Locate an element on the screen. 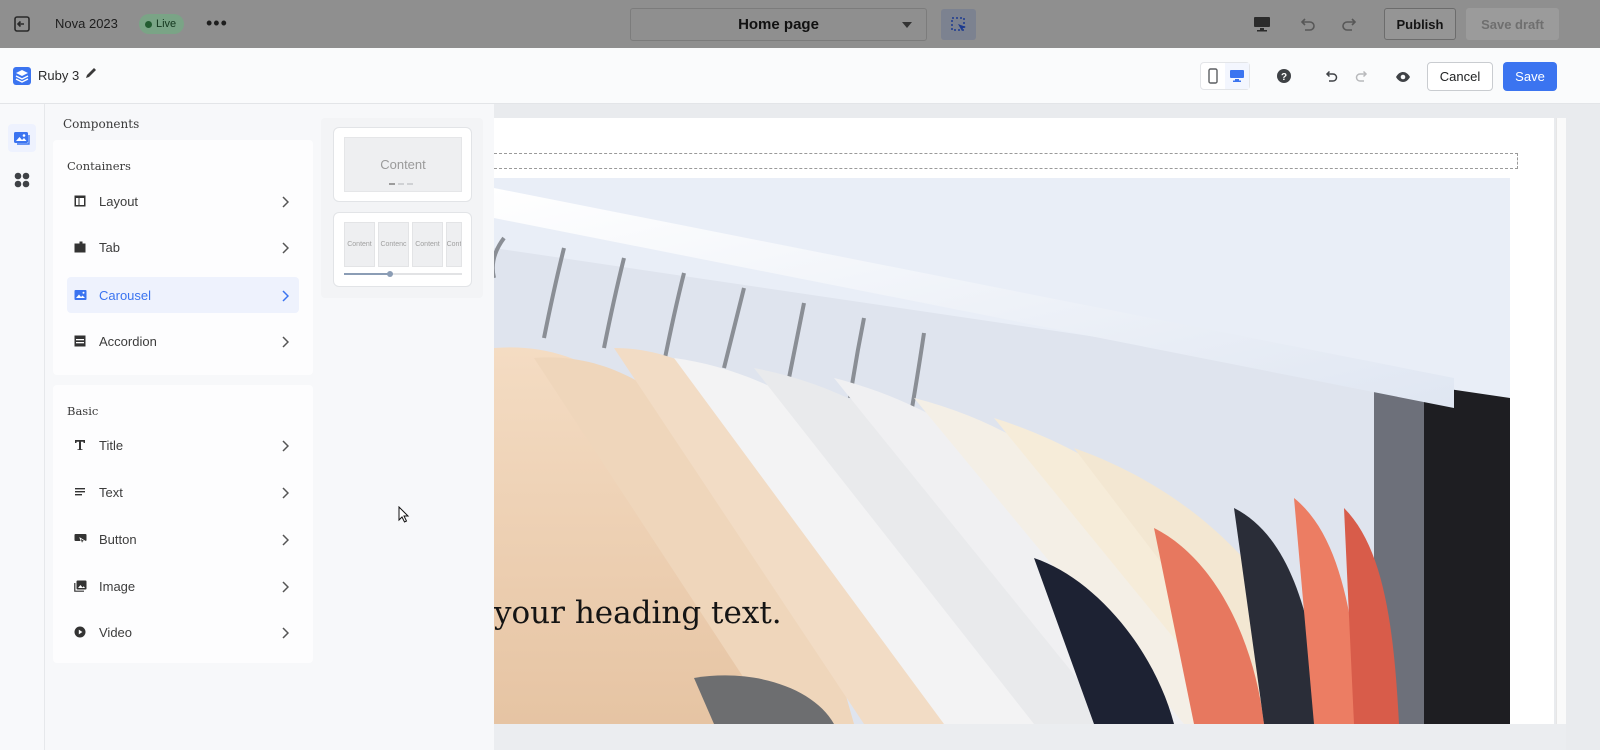 The width and height of the screenshot is (1600, 750). variant-slide: Cont is located at coordinates (454, 244).